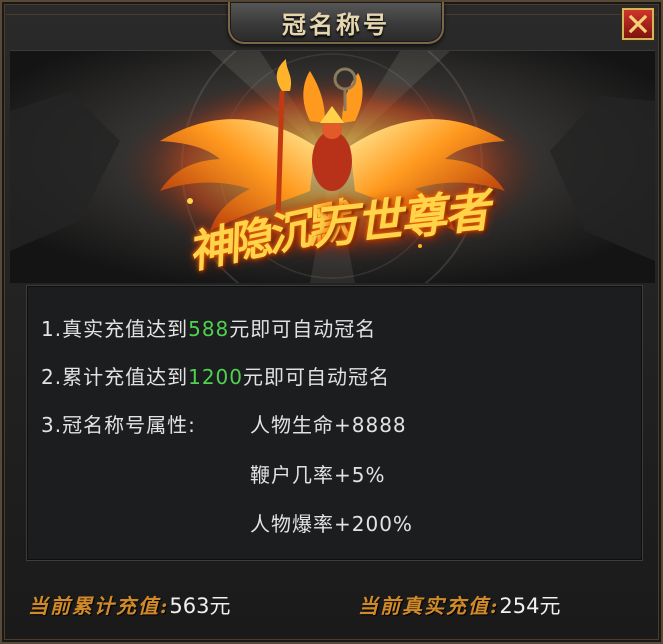 The image size is (663, 644). Describe the element at coordinates (316, 377) in the screenshot. I see `rule-2-suffix: 元即可自动冠名` at that location.